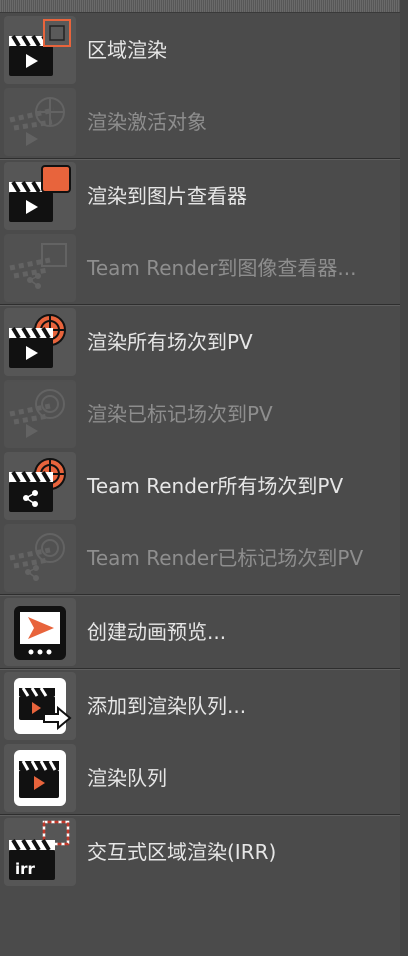 This screenshot has width=408, height=956. I want to click on menu-item-label: 渲染已标记场次到PV, so click(180, 414).